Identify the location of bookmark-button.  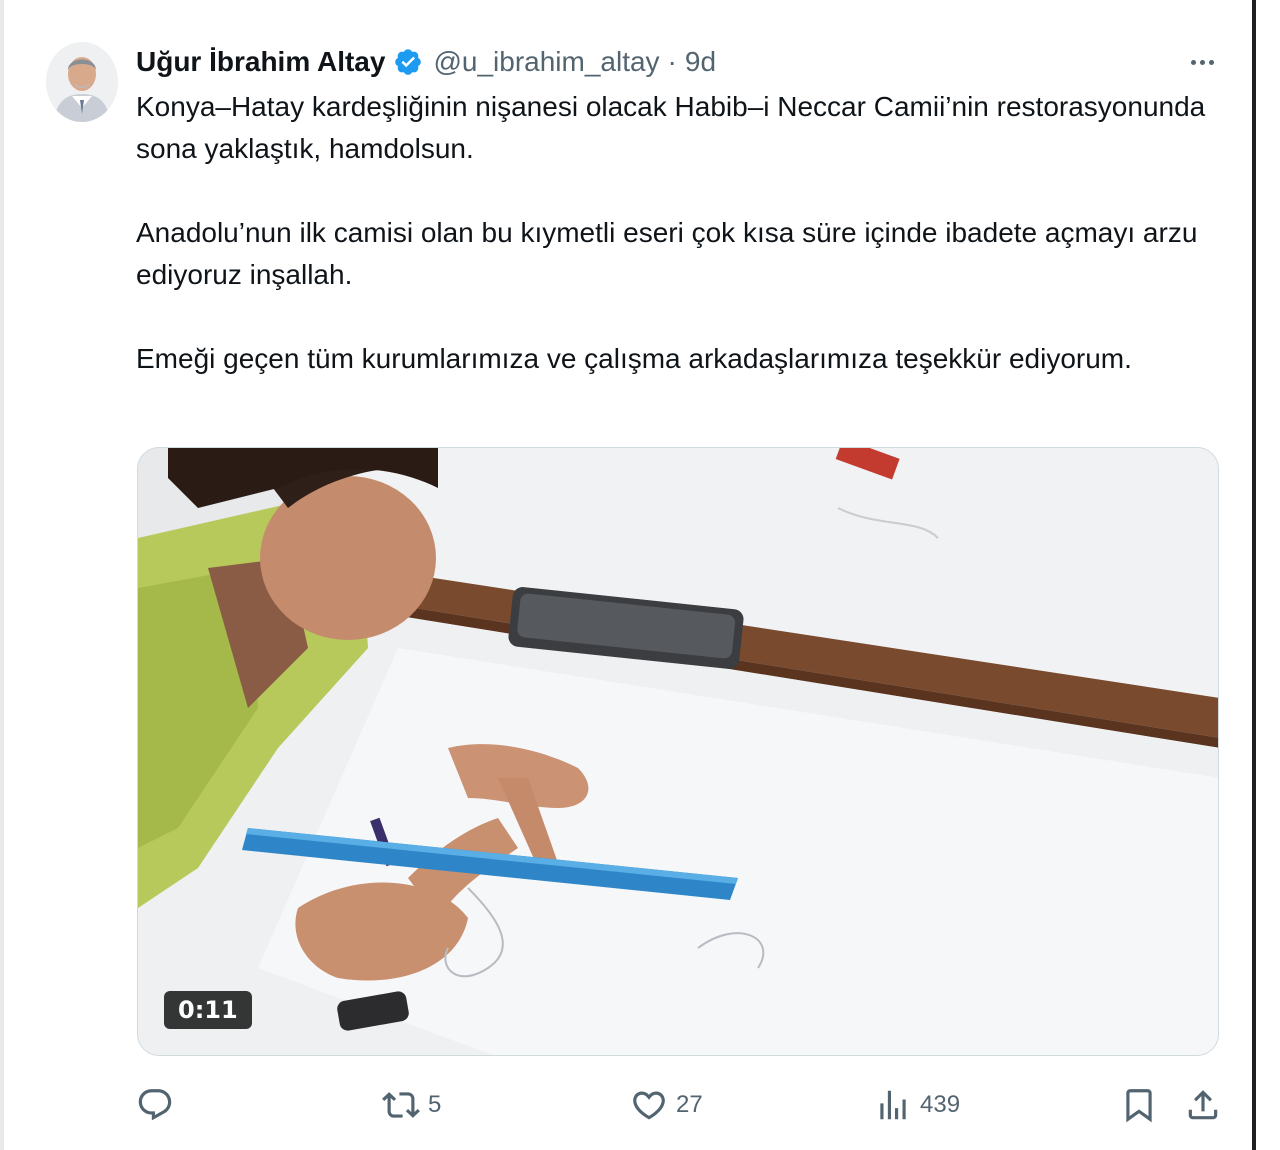
(1139, 1105).